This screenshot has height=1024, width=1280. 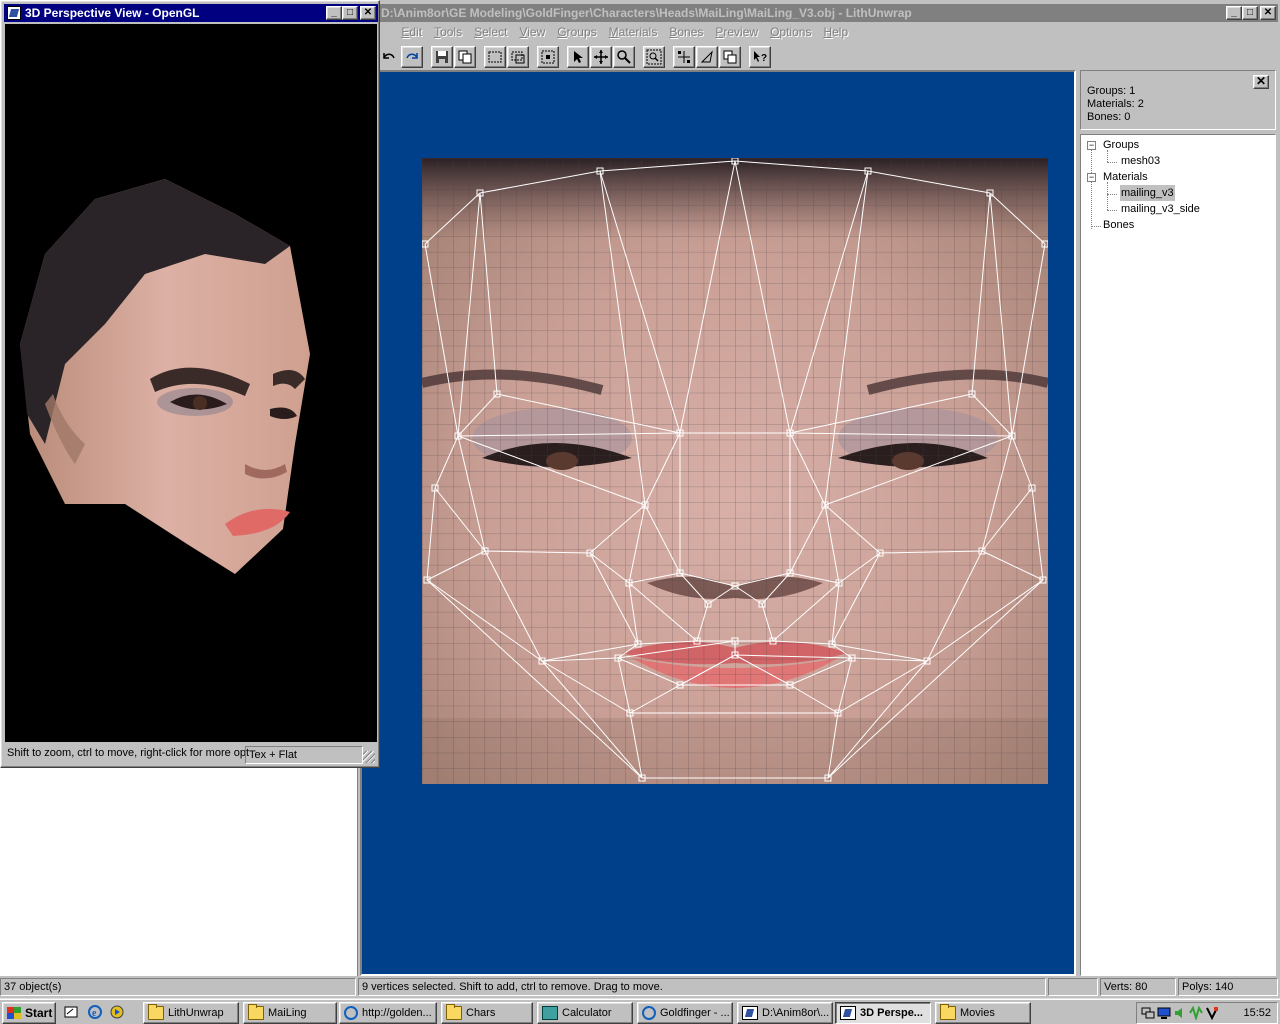 I want to click on menu-help: Help, so click(x=835, y=32).